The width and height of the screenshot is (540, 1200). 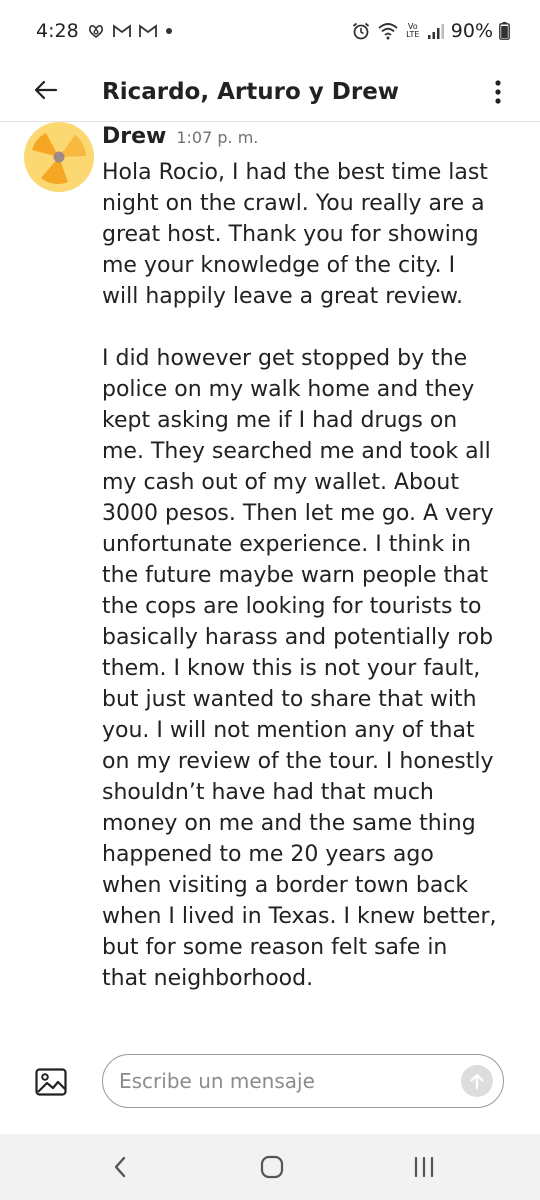 I want to click on status-time: 4:28, so click(x=57, y=31).